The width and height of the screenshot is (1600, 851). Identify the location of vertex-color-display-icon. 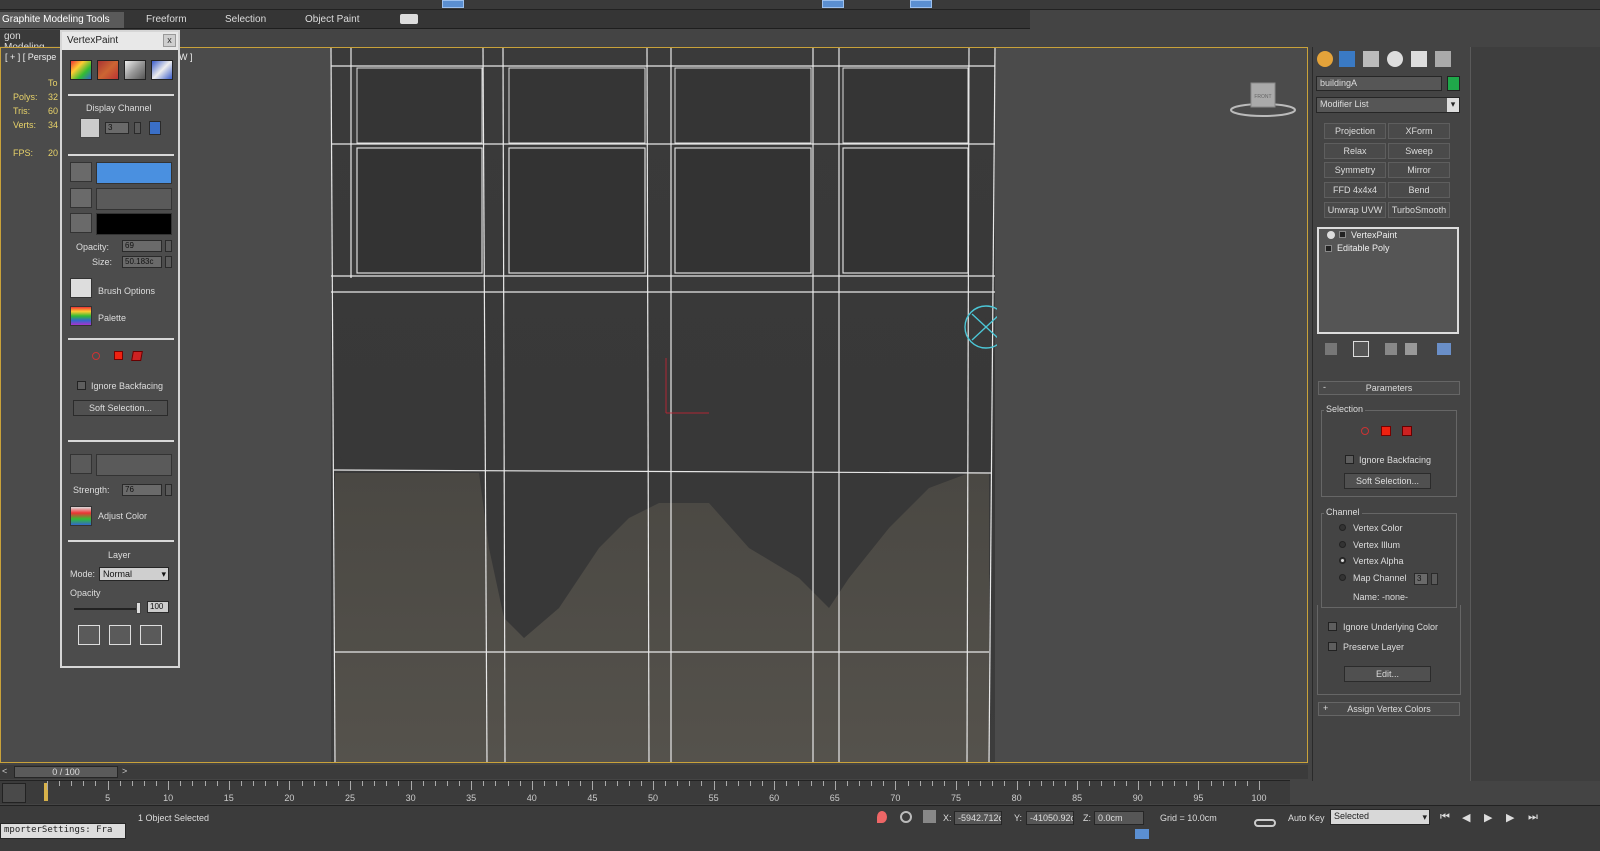
(81, 70).